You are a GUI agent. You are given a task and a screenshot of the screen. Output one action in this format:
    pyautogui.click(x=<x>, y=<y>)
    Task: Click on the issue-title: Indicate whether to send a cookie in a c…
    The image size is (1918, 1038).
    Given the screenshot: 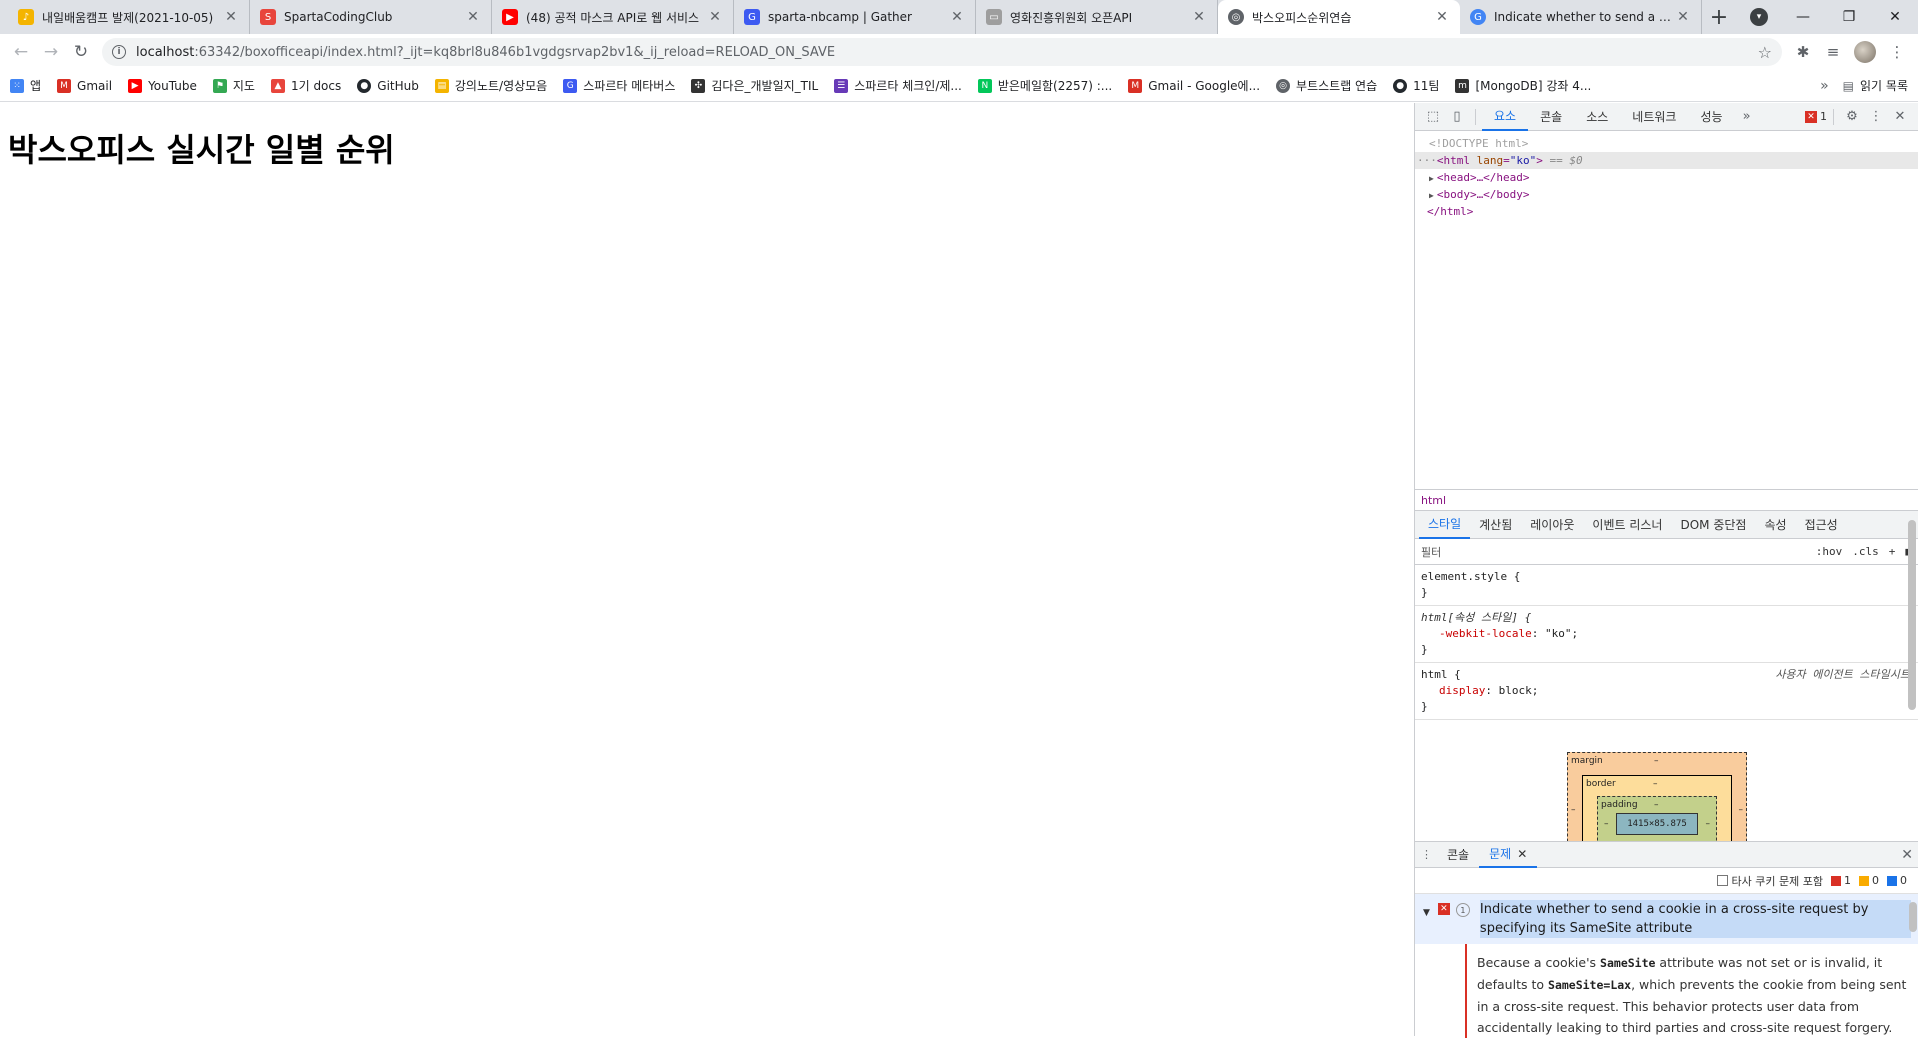 What is the action you would take?
    pyautogui.click(x=1695, y=919)
    